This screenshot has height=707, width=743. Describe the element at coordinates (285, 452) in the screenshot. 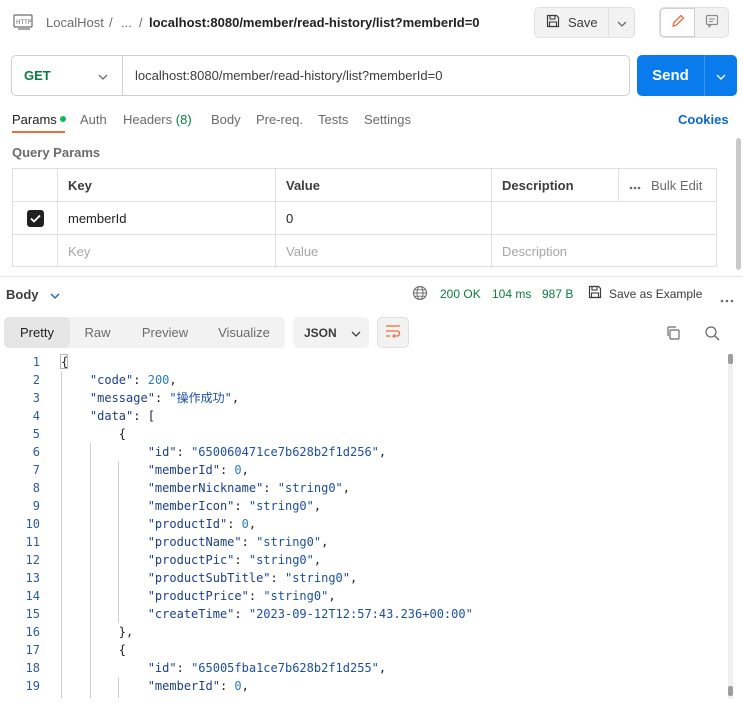

I see `code-token: "650060471ce7b628b2f1d256"` at that location.